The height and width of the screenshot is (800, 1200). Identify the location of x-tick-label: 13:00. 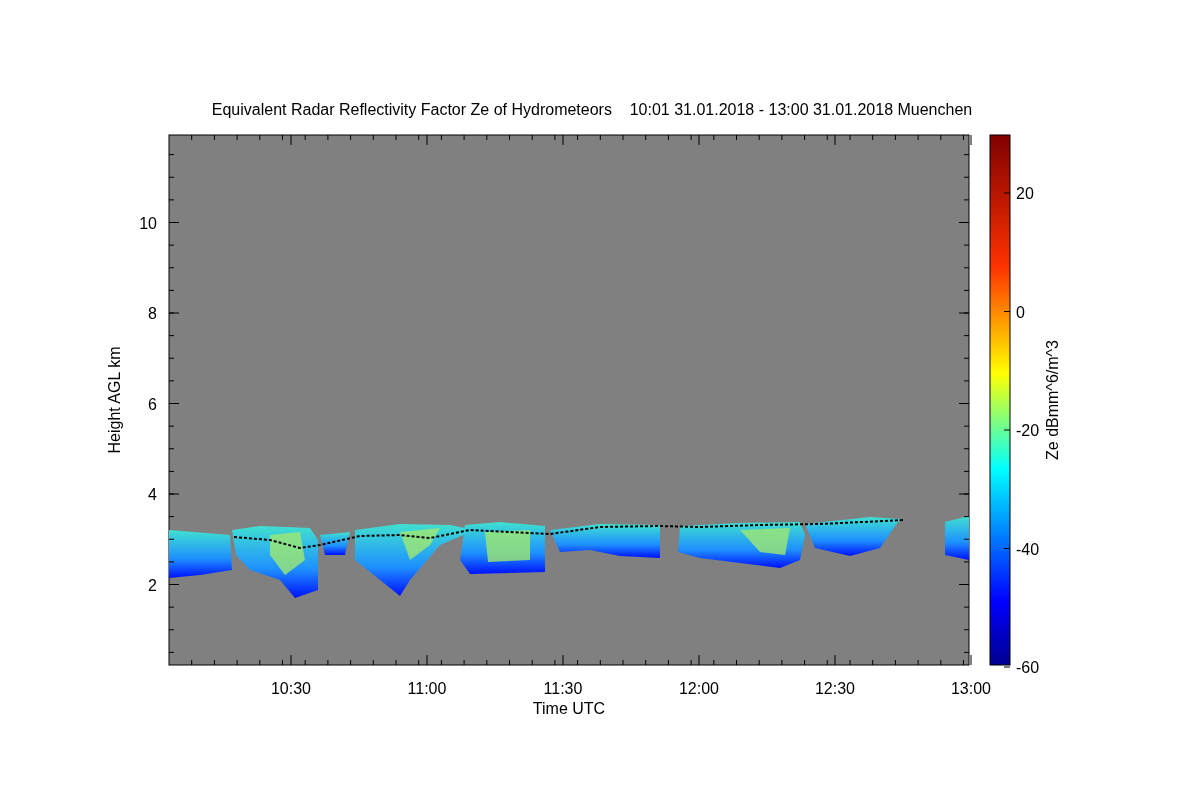
(971, 688).